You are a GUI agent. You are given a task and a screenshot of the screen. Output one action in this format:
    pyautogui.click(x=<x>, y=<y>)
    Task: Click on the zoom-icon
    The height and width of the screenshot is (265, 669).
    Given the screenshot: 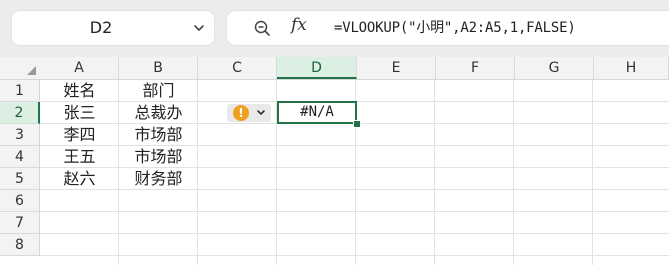 What is the action you would take?
    pyautogui.click(x=262, y=28)
    